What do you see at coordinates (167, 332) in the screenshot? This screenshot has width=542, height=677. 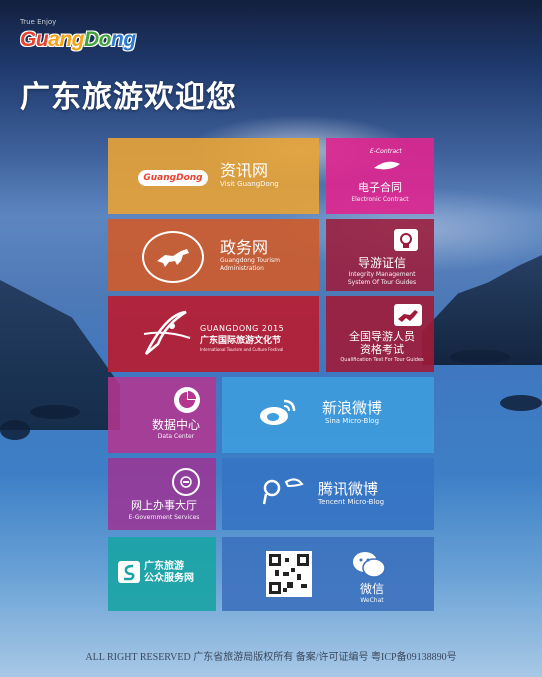 I see `festival-emblem-icon` at bounding box center [167, 332].